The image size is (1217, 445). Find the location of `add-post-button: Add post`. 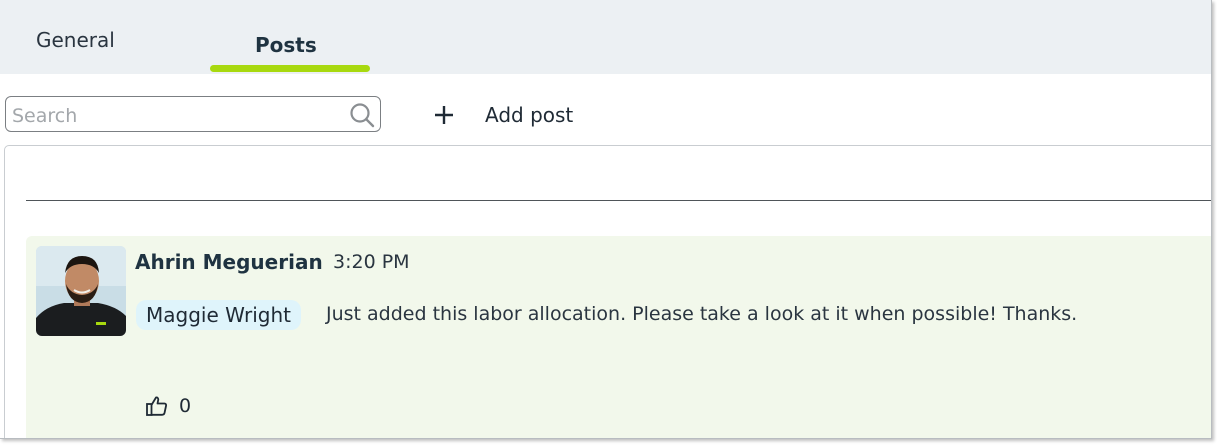

add-post-button: Add post is located at coordinates (502, 115).